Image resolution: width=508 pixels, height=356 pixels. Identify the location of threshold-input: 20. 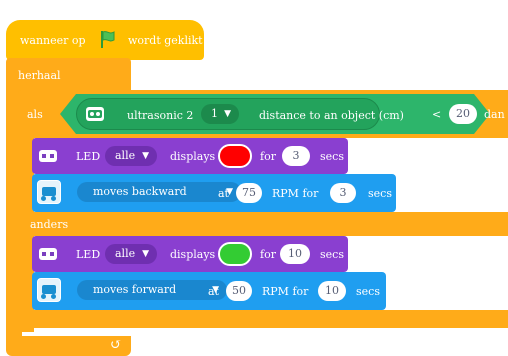
(463, 114).